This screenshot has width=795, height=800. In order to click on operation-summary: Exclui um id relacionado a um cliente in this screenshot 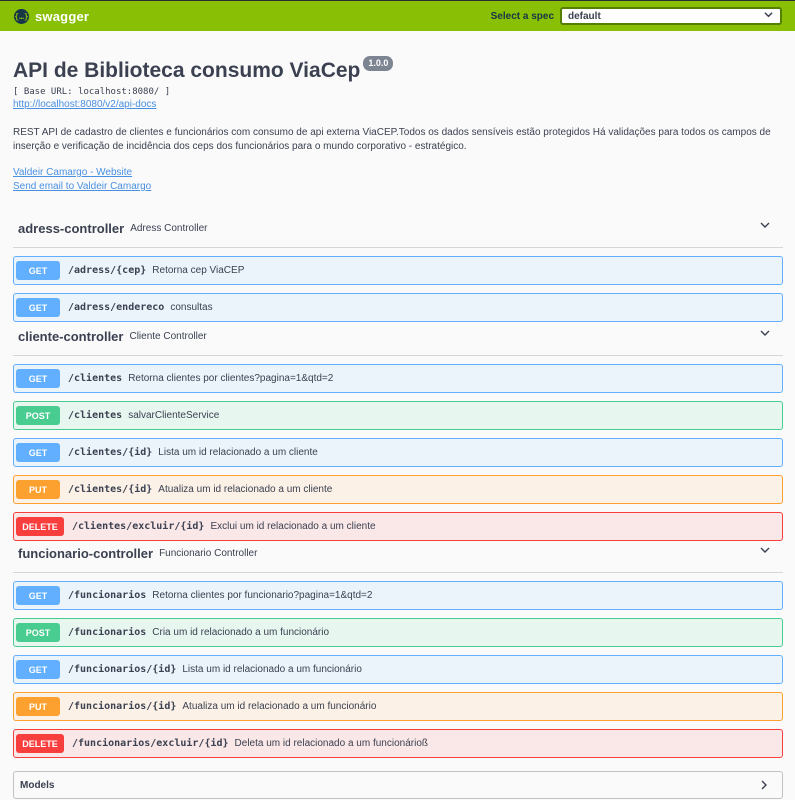, I will do `click(293, 526)`.